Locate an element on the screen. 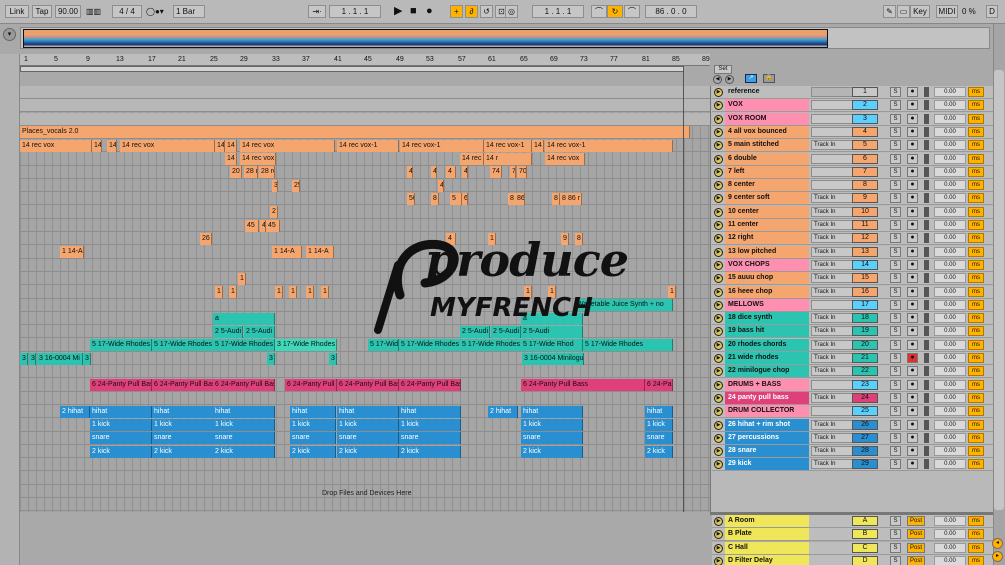 This screenshot has height=565, width=1005. track-number: 22 is located at coordinates (865, 371).